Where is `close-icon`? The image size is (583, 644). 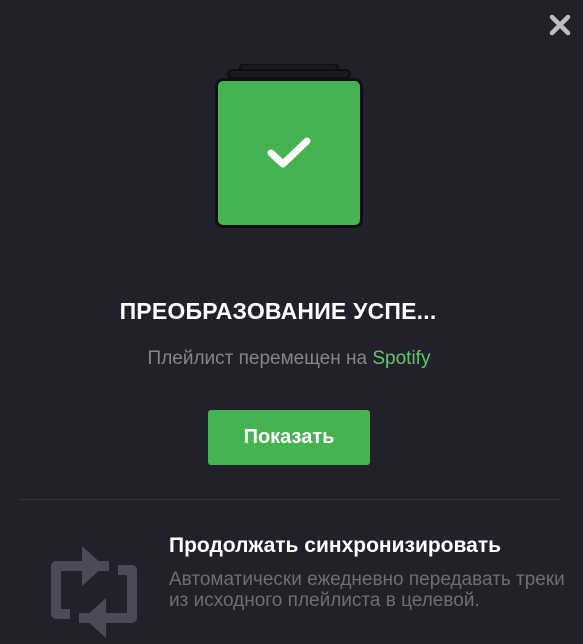 close-icon is located at coordinates (560, 25).